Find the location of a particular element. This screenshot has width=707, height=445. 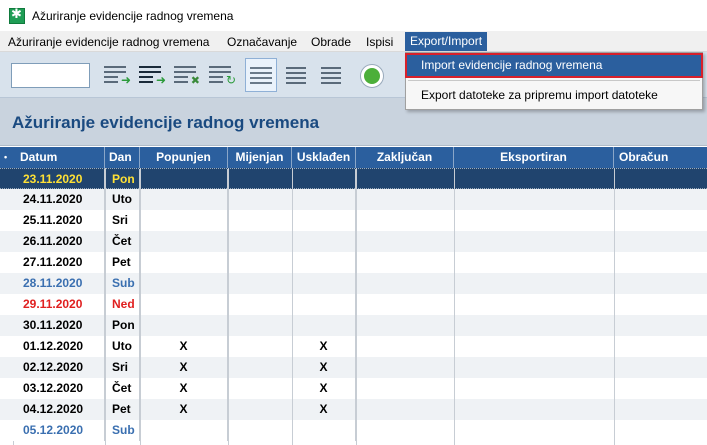

table-row: 27.11.2020 Pet is located at coordinates (353, 262).